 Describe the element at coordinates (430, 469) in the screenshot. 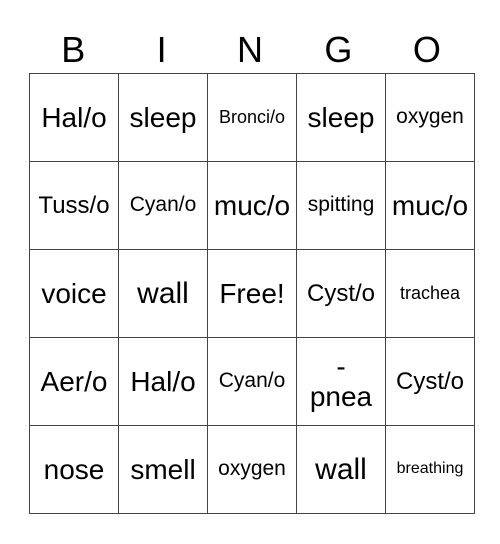

I see `bingo-cell: breathing` at that location.